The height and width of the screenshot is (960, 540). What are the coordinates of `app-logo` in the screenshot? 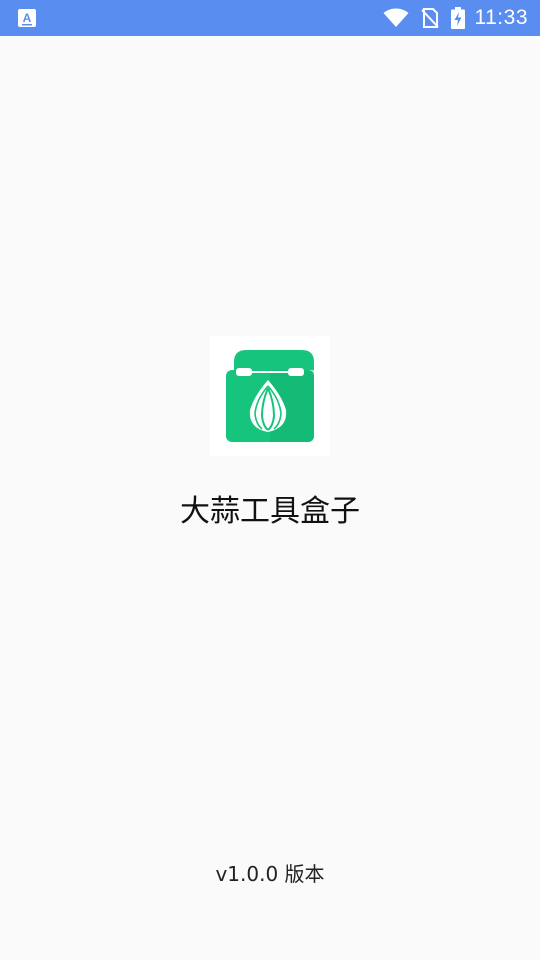 It's located at (270, 396).